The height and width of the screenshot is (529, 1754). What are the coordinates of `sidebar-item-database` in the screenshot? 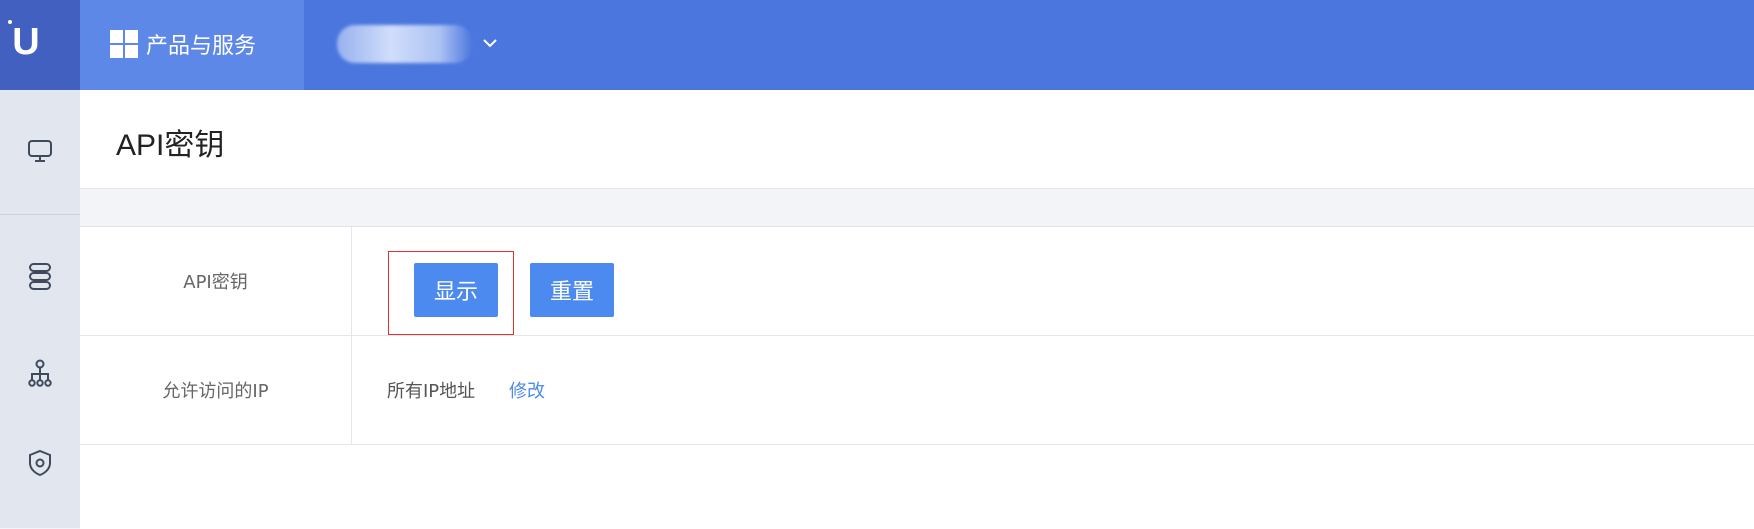 It's located at (40, 279).